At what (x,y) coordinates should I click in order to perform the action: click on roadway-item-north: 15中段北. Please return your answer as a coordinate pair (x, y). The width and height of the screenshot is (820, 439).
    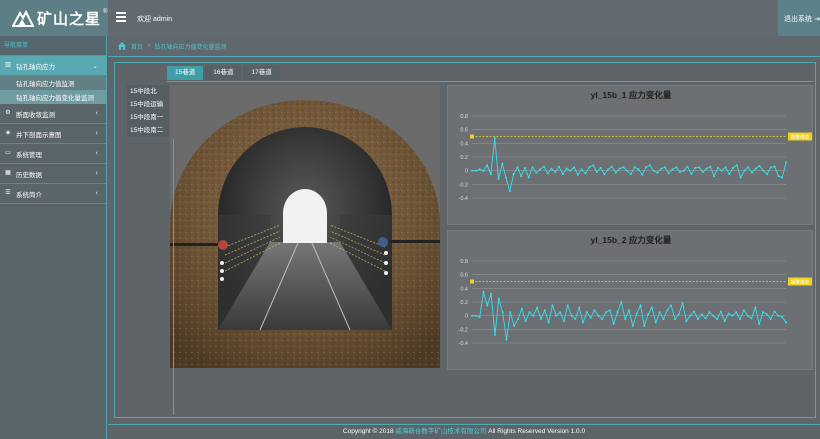
    Looking at the image, I should click on (148, 91).